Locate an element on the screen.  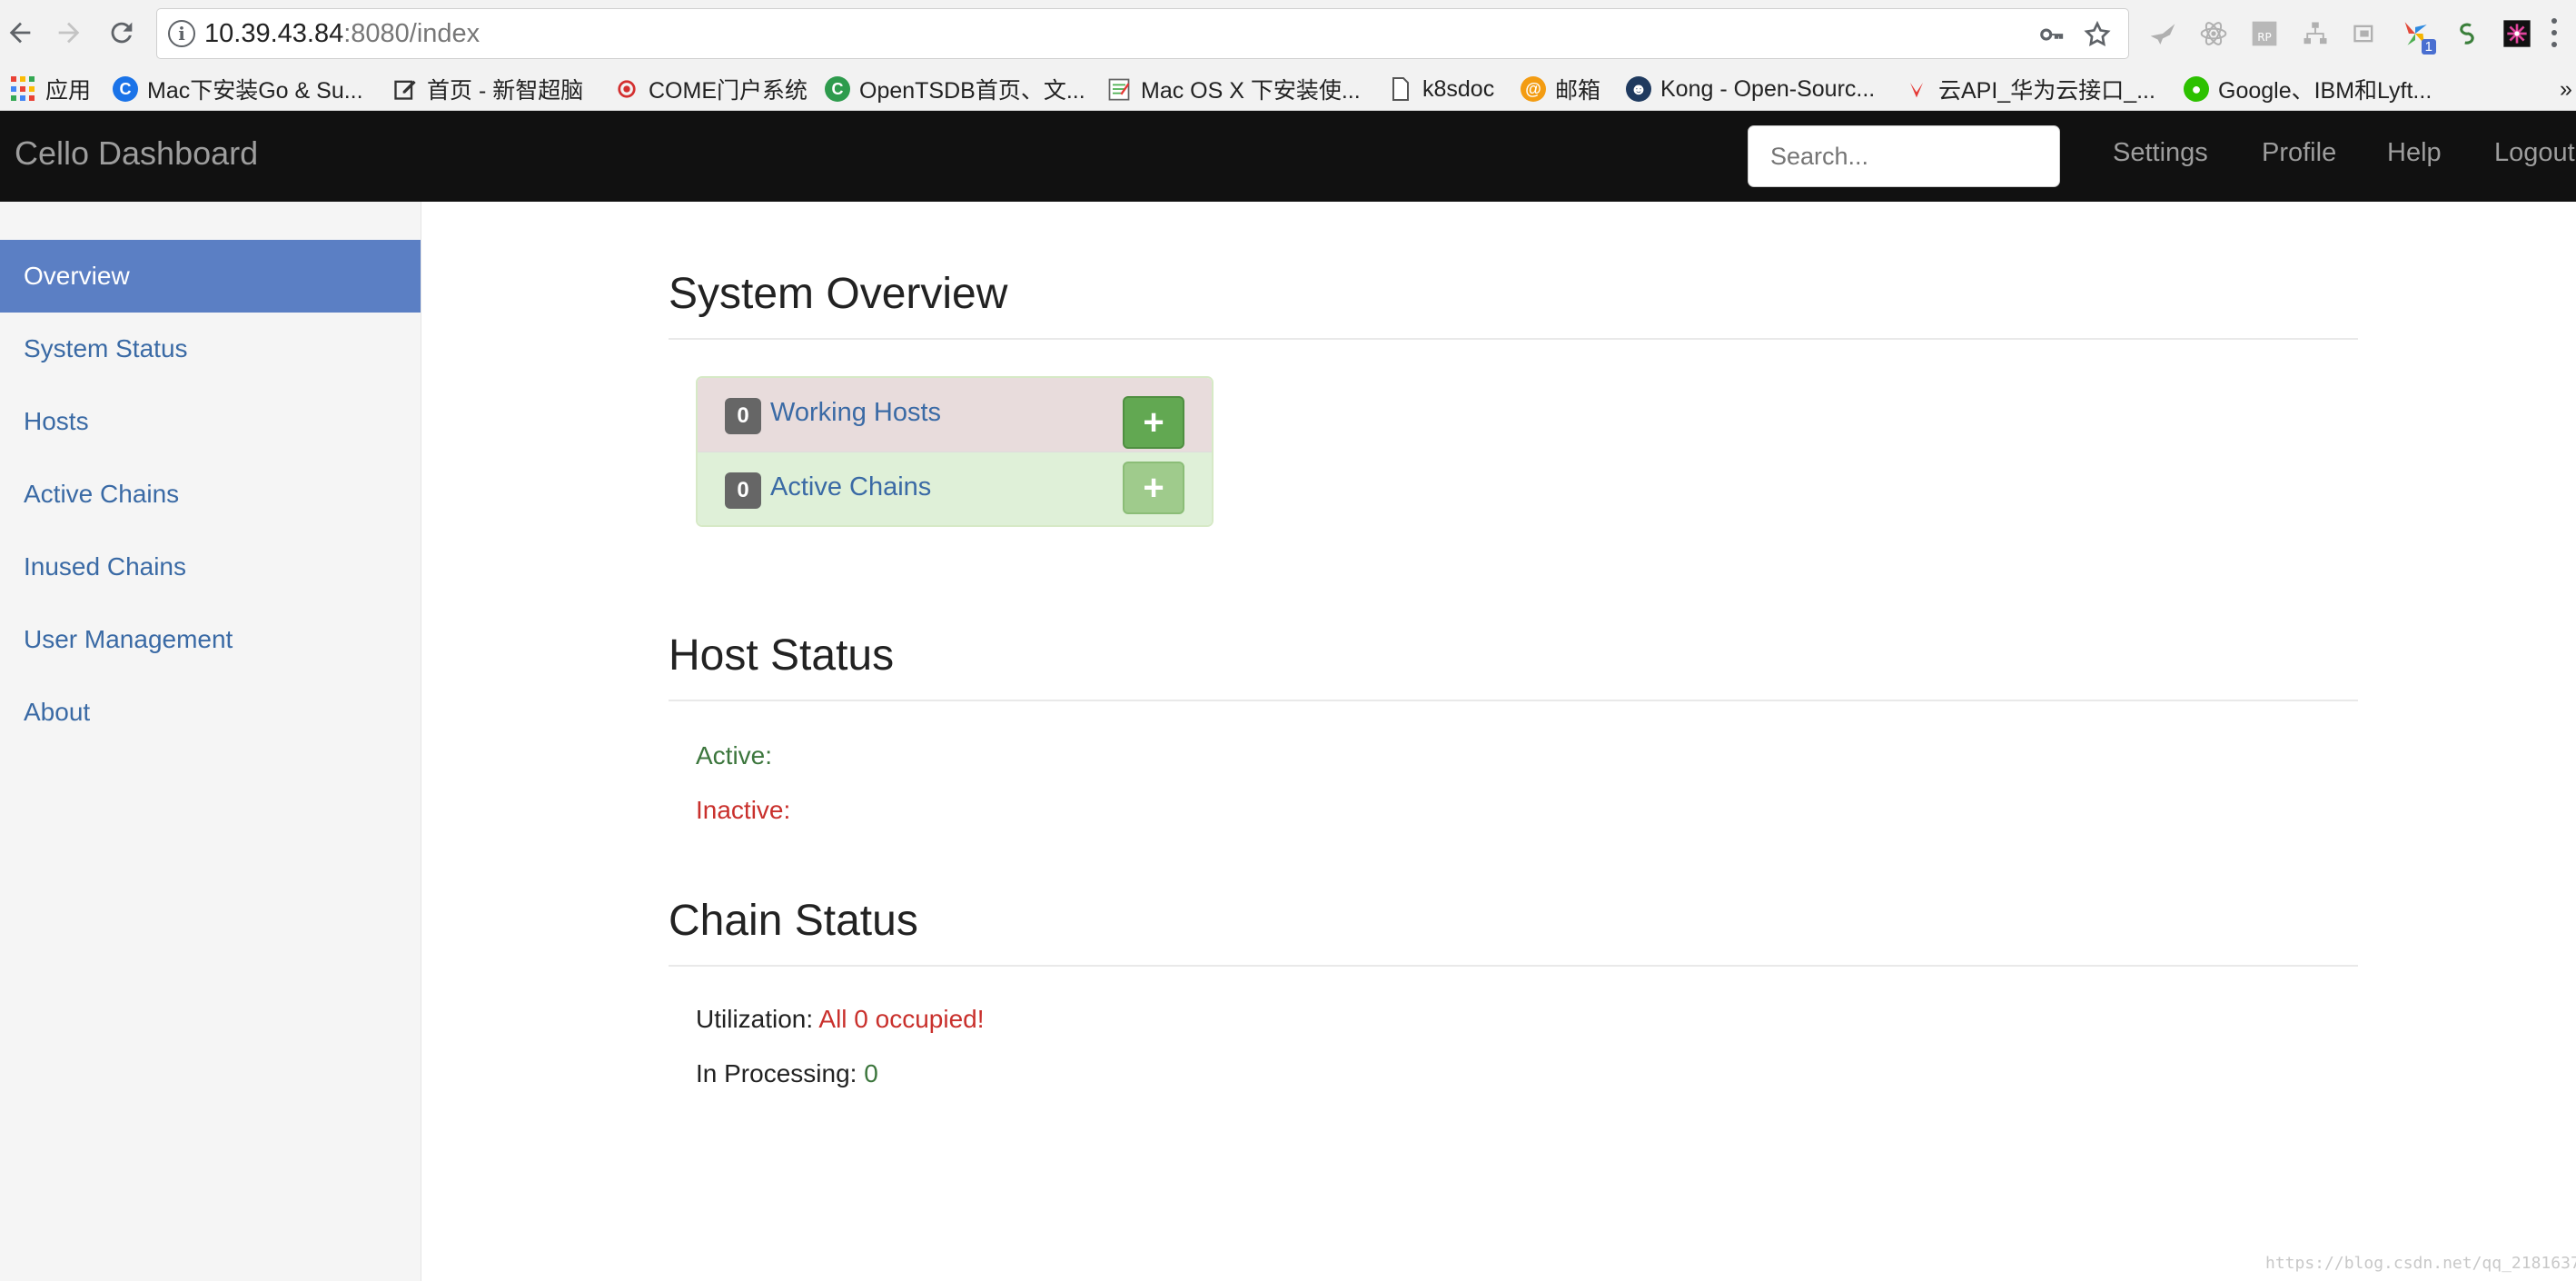
utilization-row: Utilization: All 0 occupied! is located at coordinates (840, 1019).